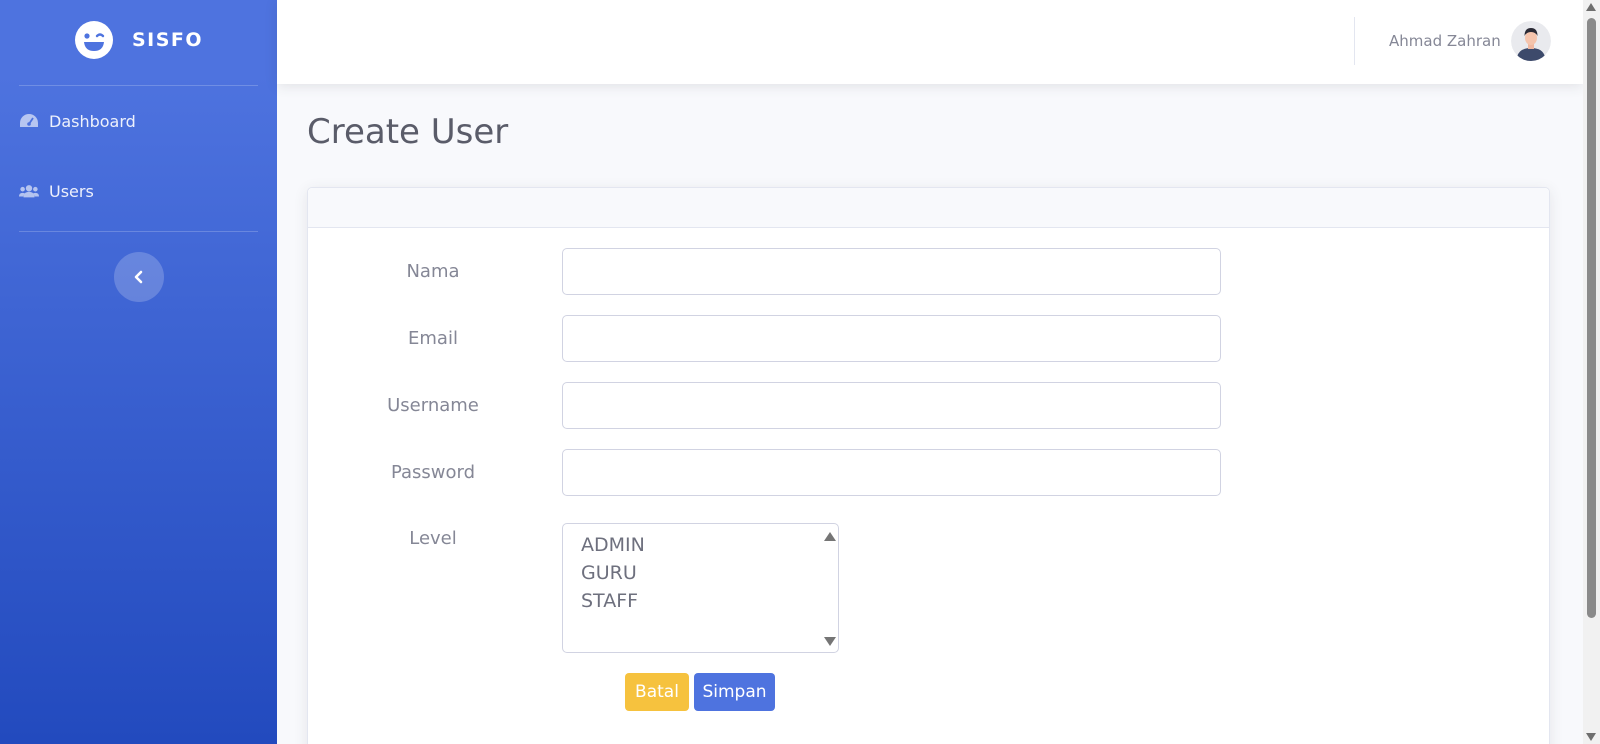 This screenshot has height=744, width=1600. Describe the element at coordinates (138, 231) in the screenshot. I see `sidebar-divider` at that location.